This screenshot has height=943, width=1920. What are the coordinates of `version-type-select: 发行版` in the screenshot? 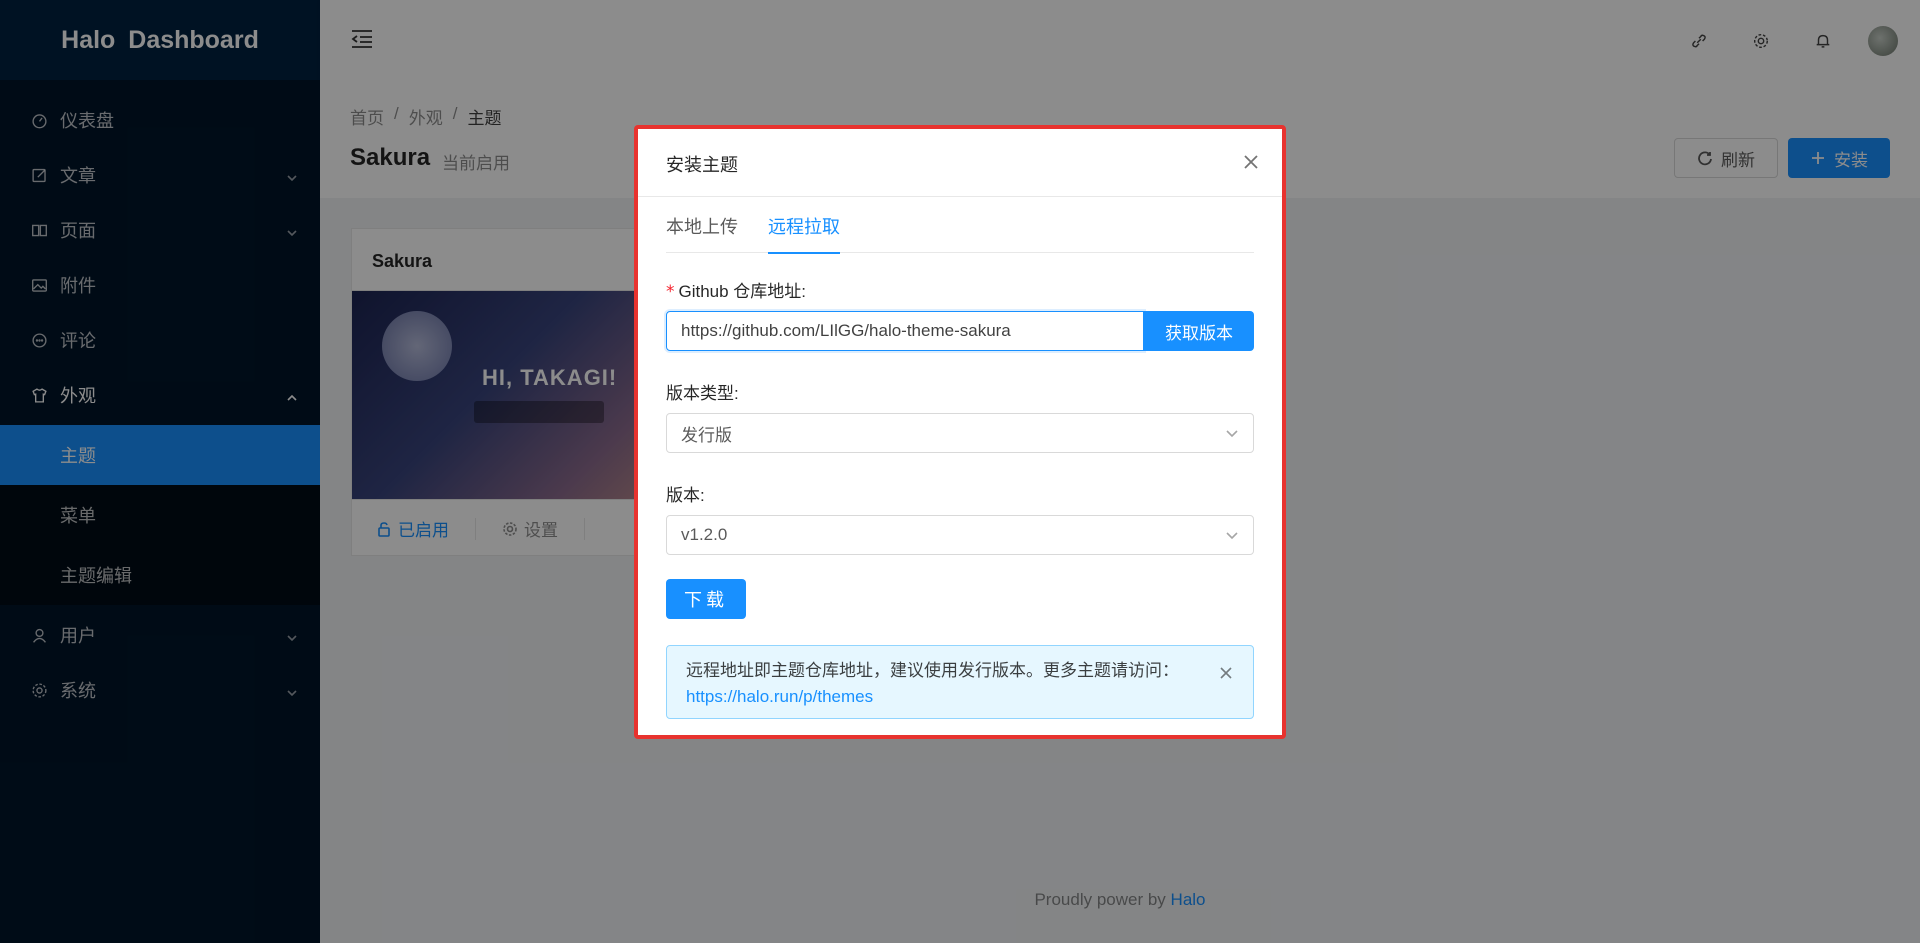 It's located at (960, 433).